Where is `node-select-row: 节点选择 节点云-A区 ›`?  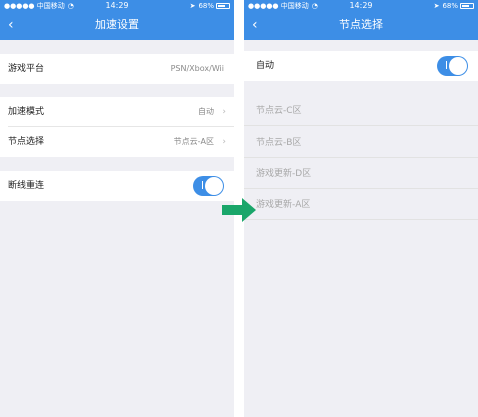 node-select-row: 节点选择 节点云-A区 › is located at coordinates (117, 142).